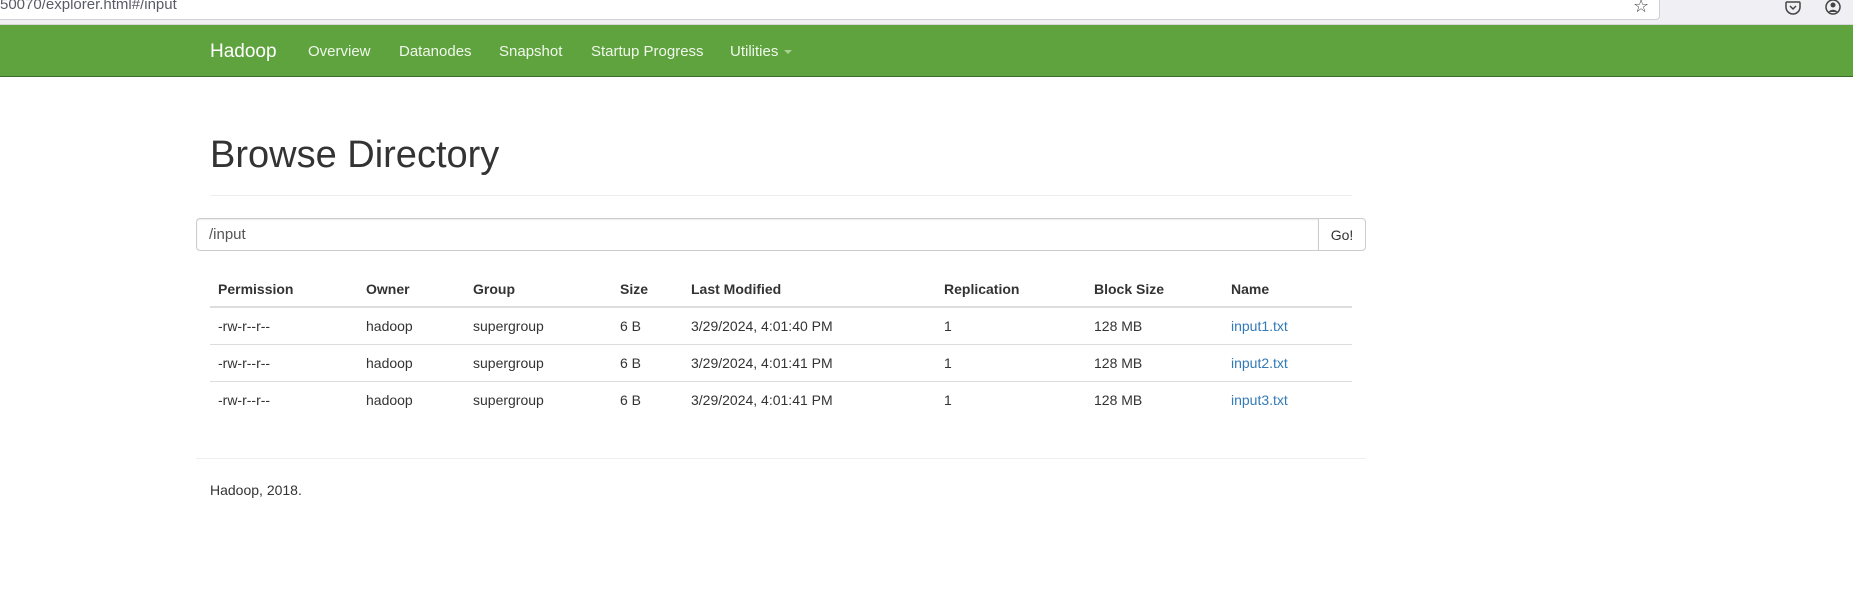 The width and height of the screenshot is (1853, 598). I want to click on header-replication: Replication, so click(1011, 289).